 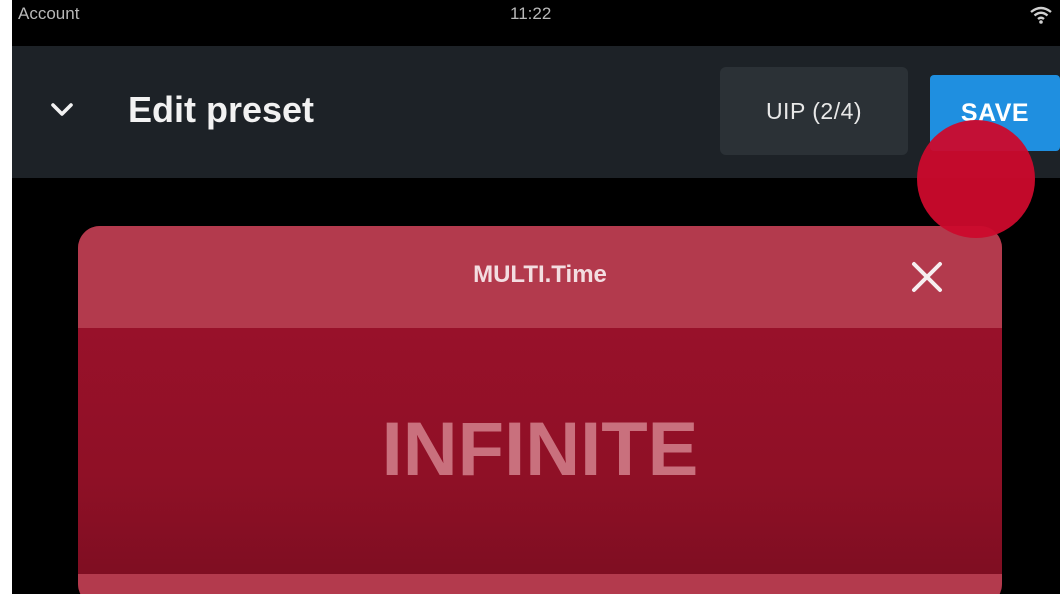 I want to click on time-mode-value: INFINITE, so click(x=540, y=449).